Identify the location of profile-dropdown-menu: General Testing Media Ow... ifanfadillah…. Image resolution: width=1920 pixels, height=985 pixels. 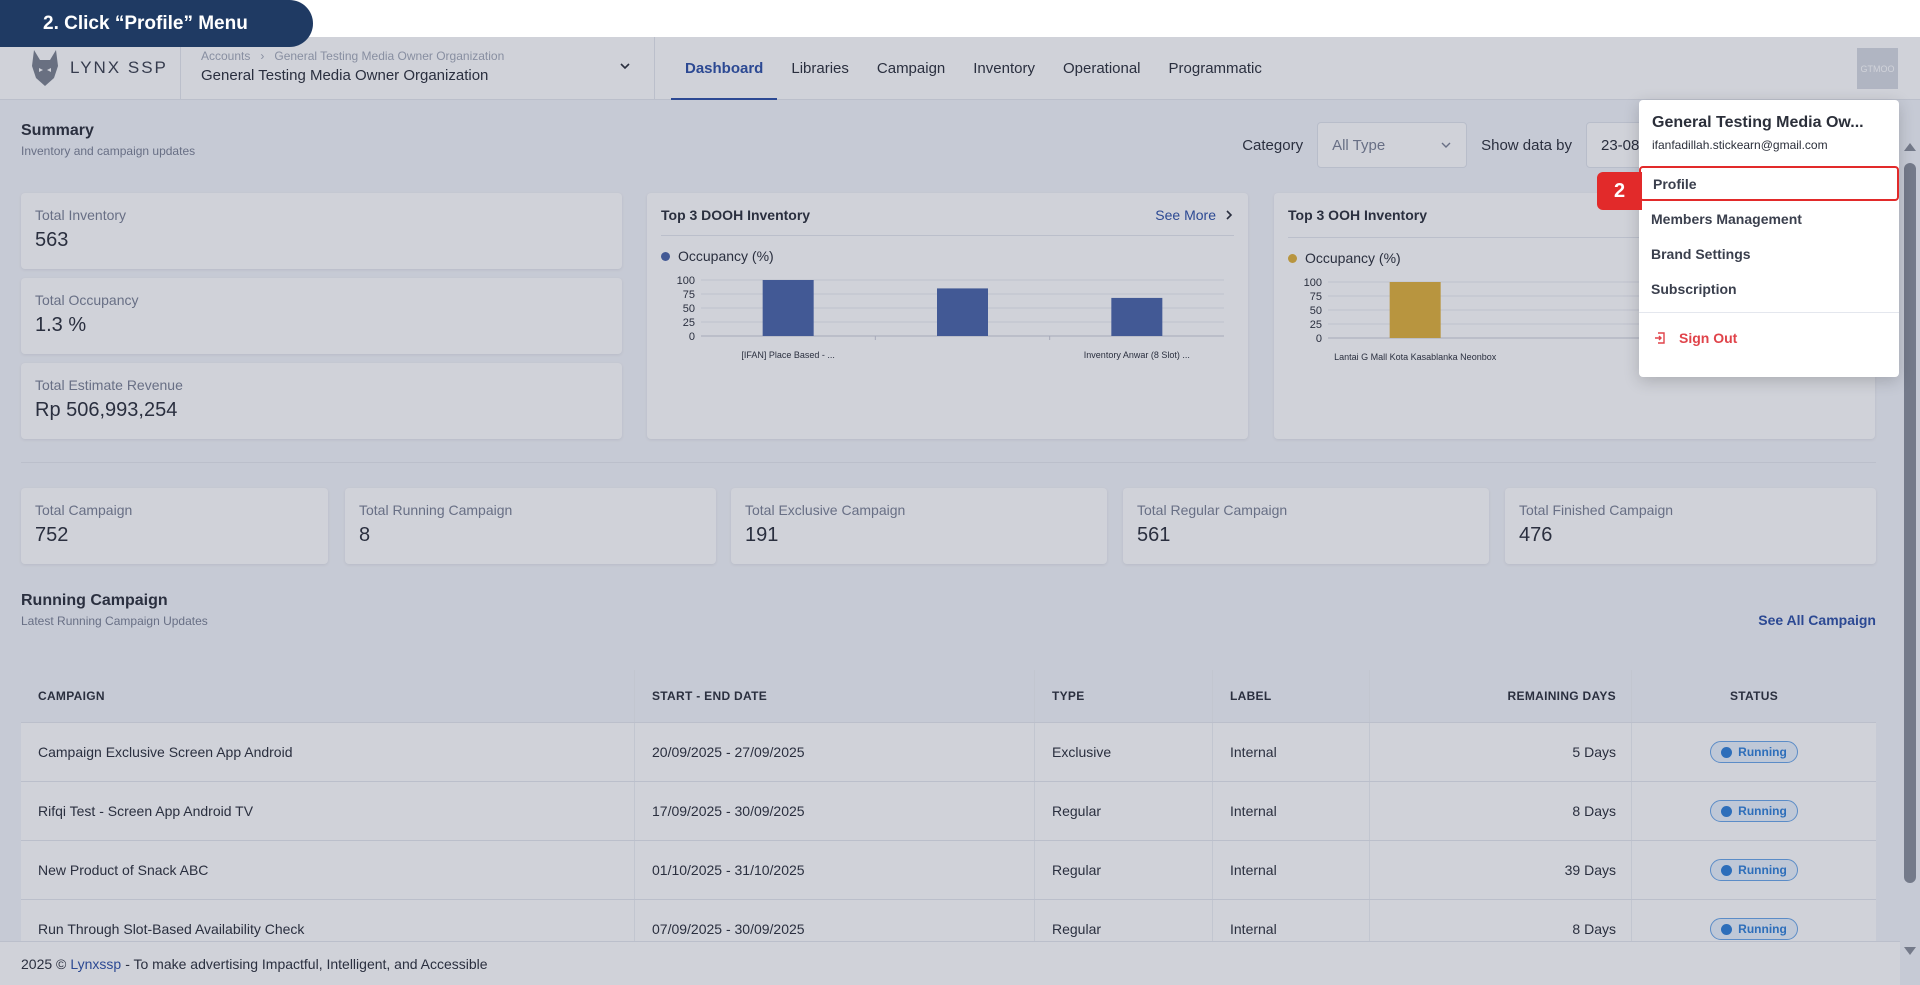
(1769, 238).